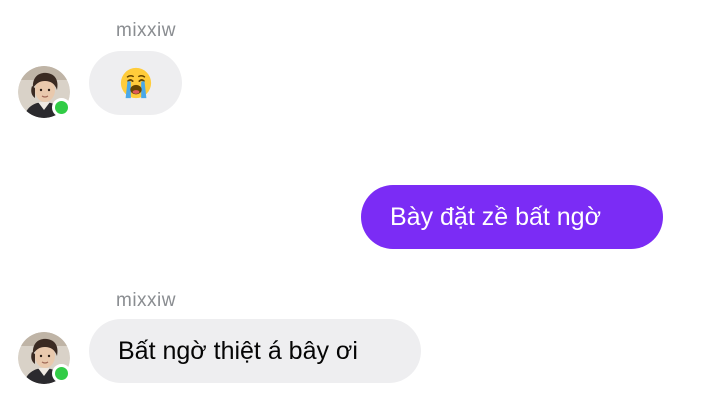 Image resolution: width=706 pixels, height=417 pixels. I want to click on incoming-message-bubble: Bất ngờ thiệt á bây ơi, so click(255, 351).